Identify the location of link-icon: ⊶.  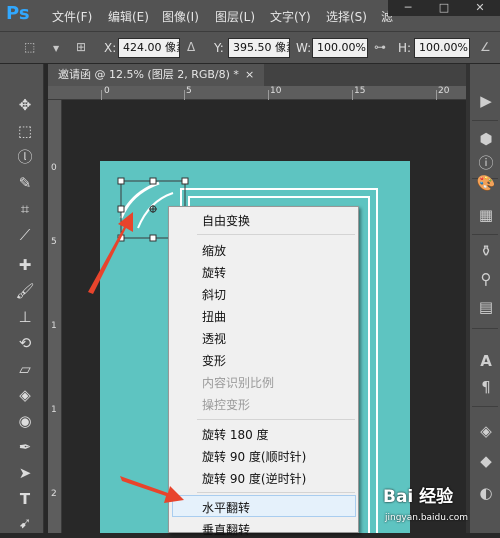
(380, 47).